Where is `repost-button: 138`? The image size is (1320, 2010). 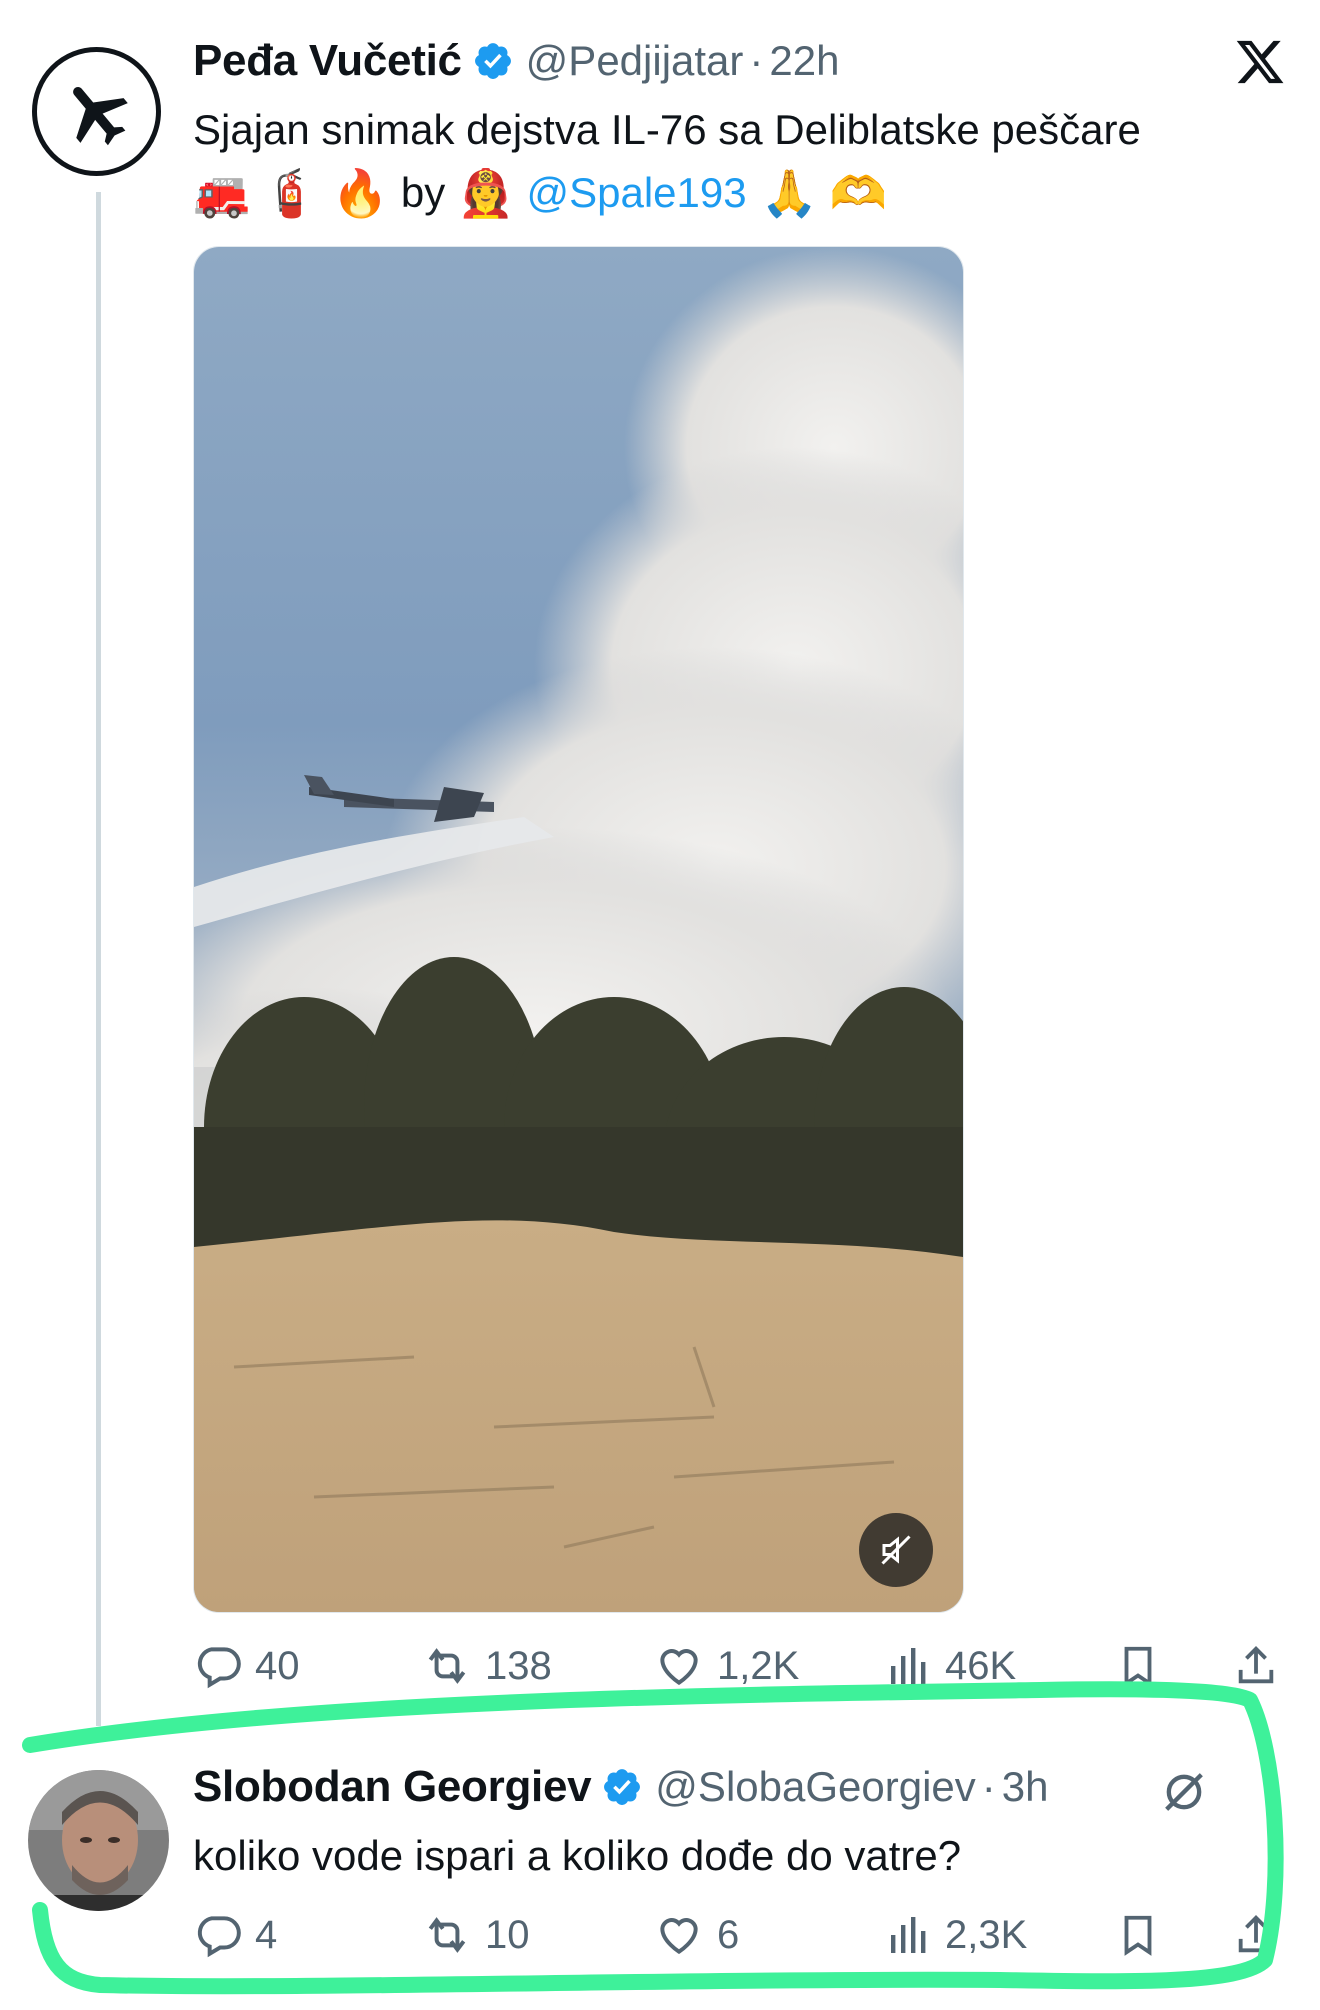
repost-button: 138 is located at coordinates (486, 1666).